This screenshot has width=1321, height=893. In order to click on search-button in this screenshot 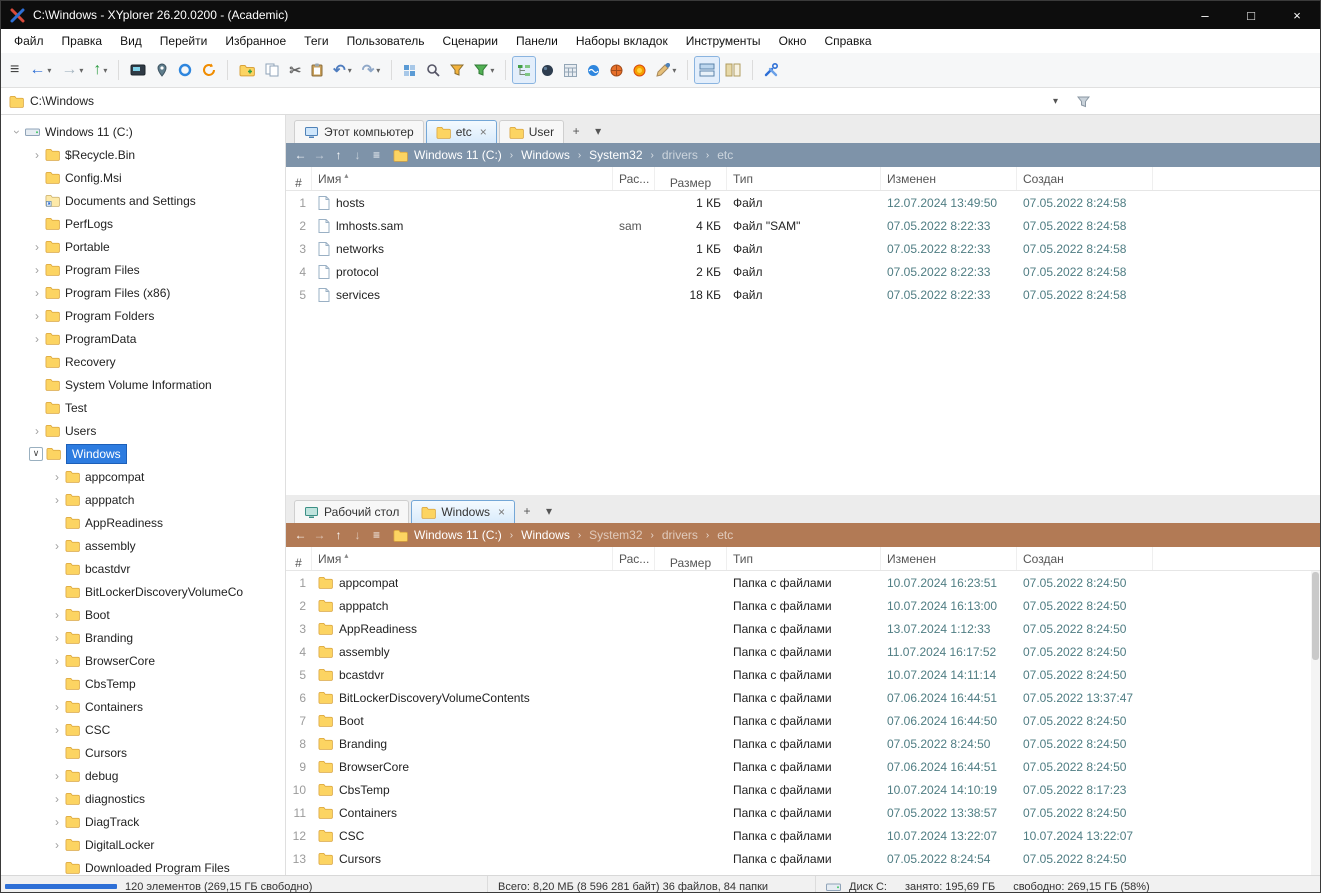, I will do `click(433, 70)`.